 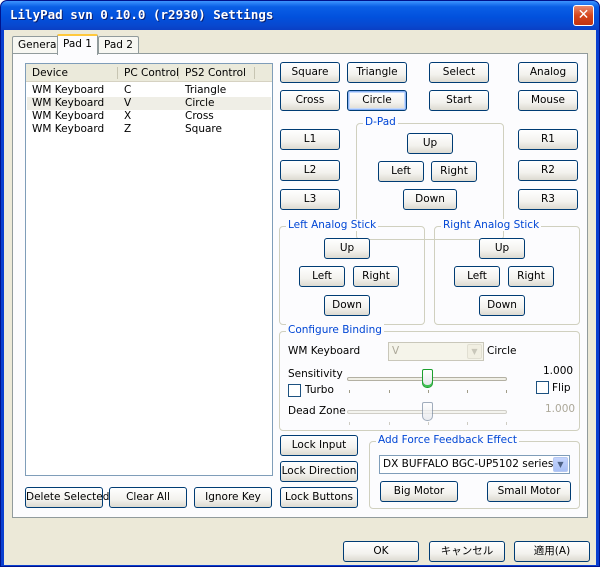 What do you see at coordinates (148, 497) in the screenshot?
I see `clear-all-button: Clear All` at bounding box center [148, 497].